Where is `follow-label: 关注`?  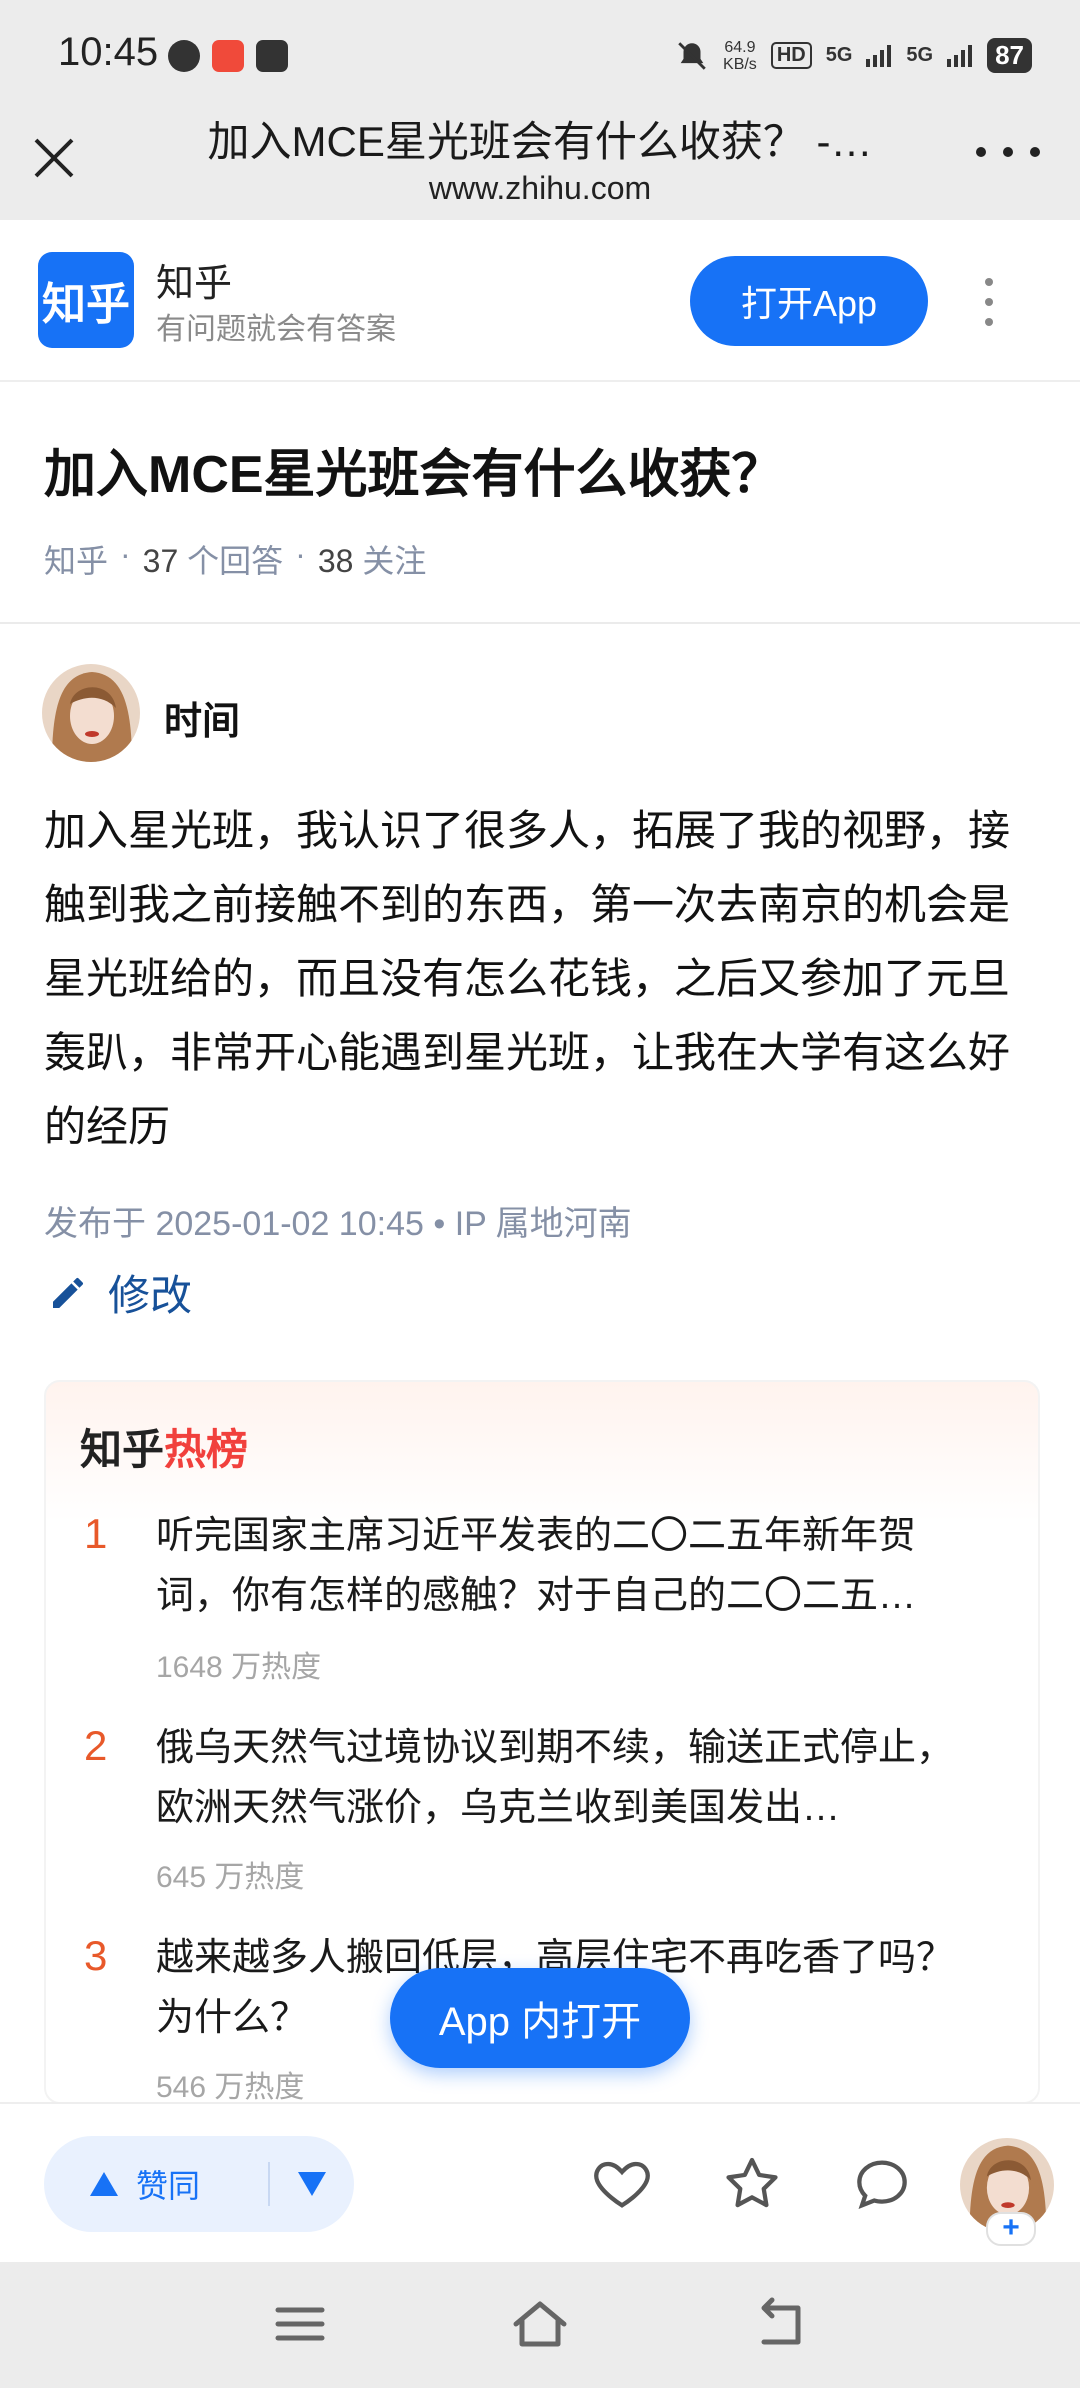
follow-label: 关注 is located at coordinates (394, 561).